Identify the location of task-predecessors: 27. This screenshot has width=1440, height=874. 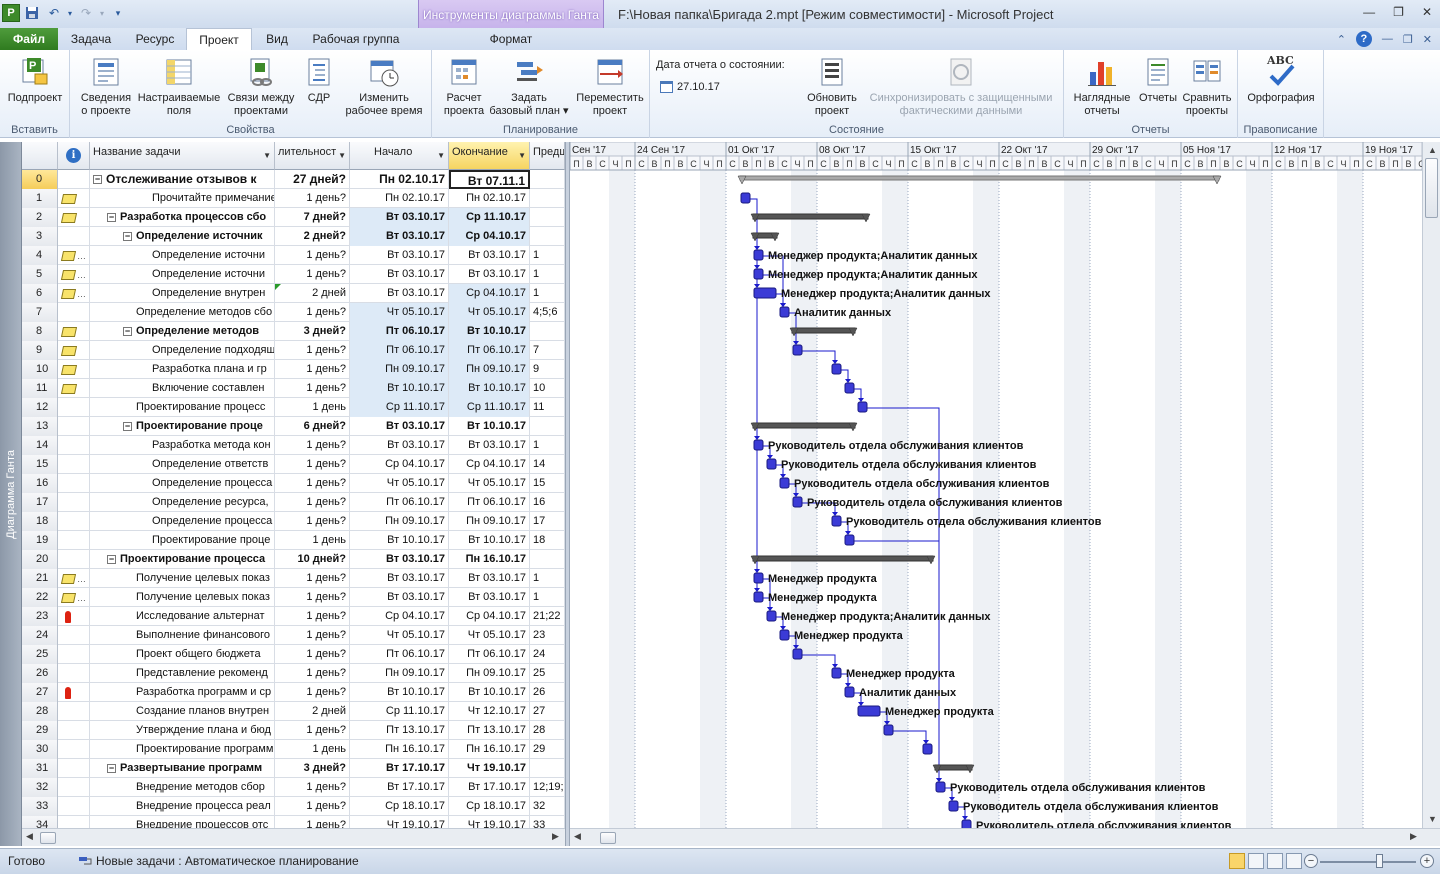
(547, 711).